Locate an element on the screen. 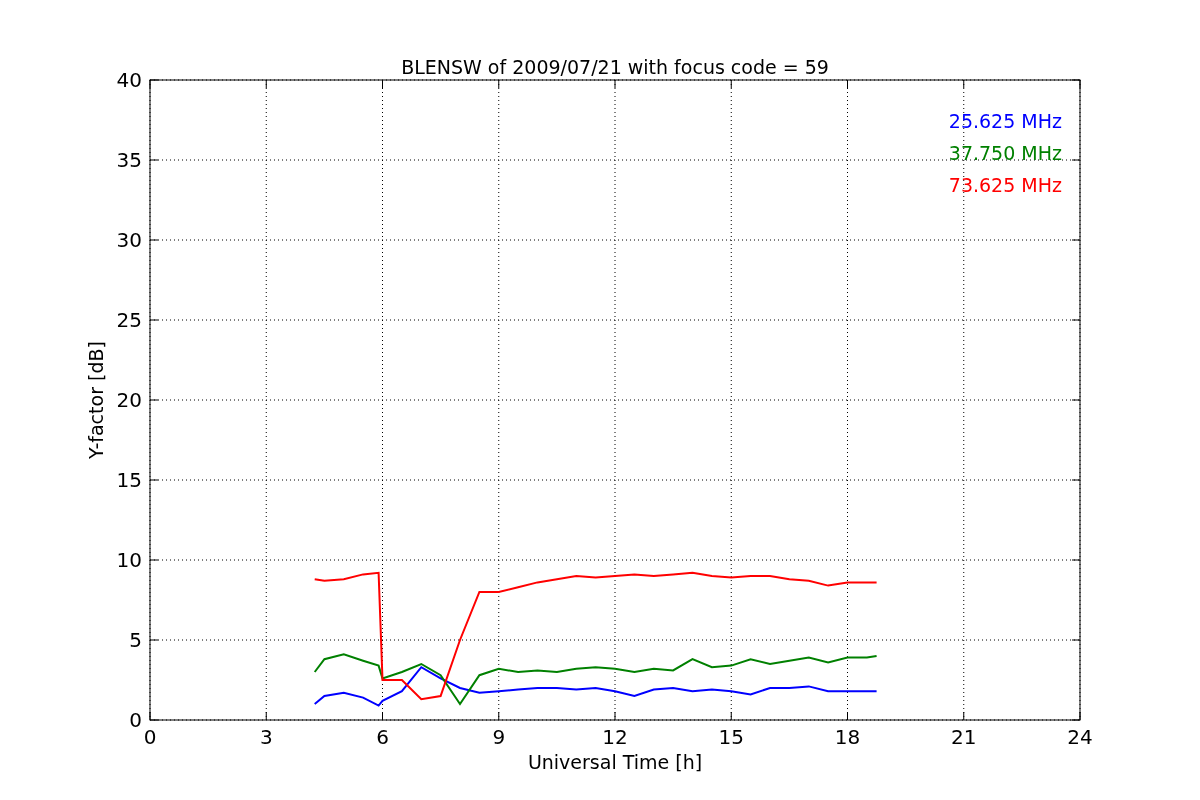 The height and width of the screenshot is (800, 1200). x-tick-label: 24 is located at coordinates (1080, 737).